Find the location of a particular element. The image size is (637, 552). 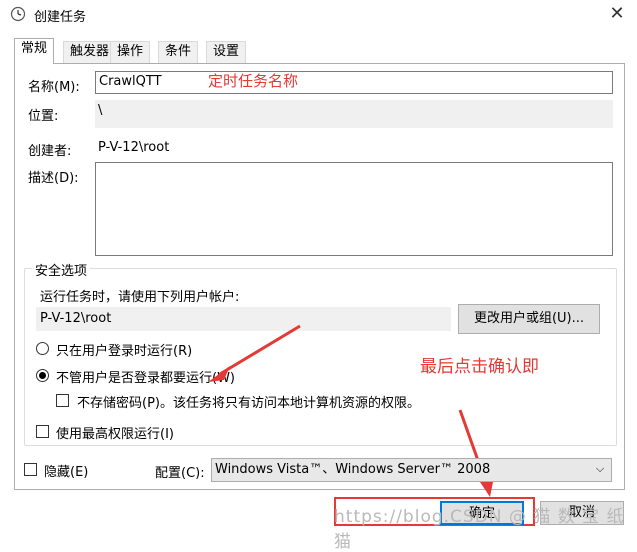

checkbox-hidden is located at coordinates (30, 469).